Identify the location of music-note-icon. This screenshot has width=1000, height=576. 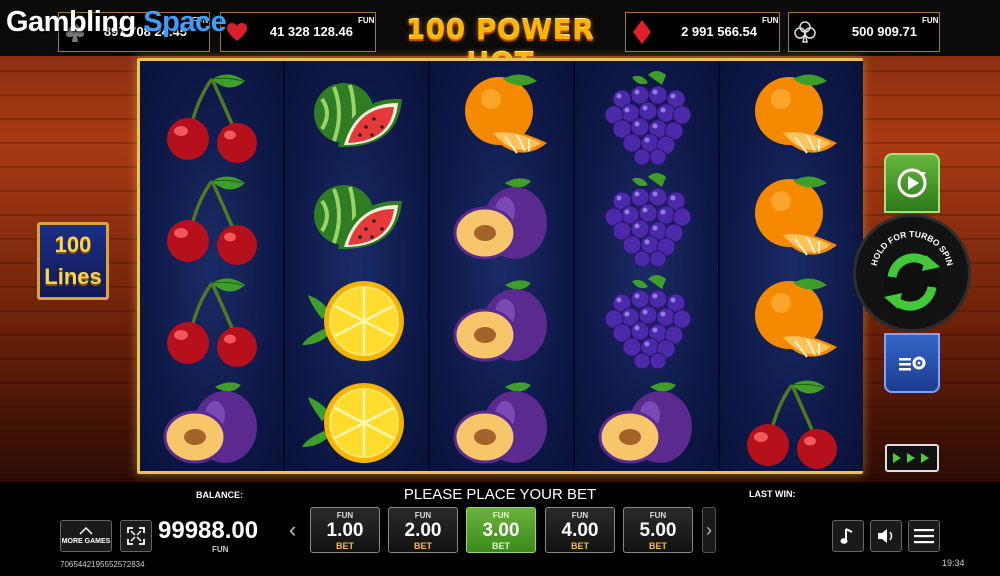
(846, 536).